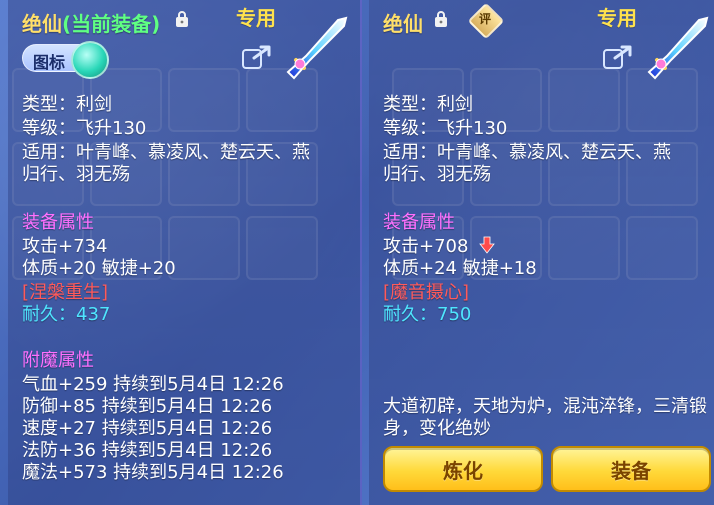  Describe the element at coordinates (631, 469) in the screenshot. I see `equip-button: 装备` at that location.